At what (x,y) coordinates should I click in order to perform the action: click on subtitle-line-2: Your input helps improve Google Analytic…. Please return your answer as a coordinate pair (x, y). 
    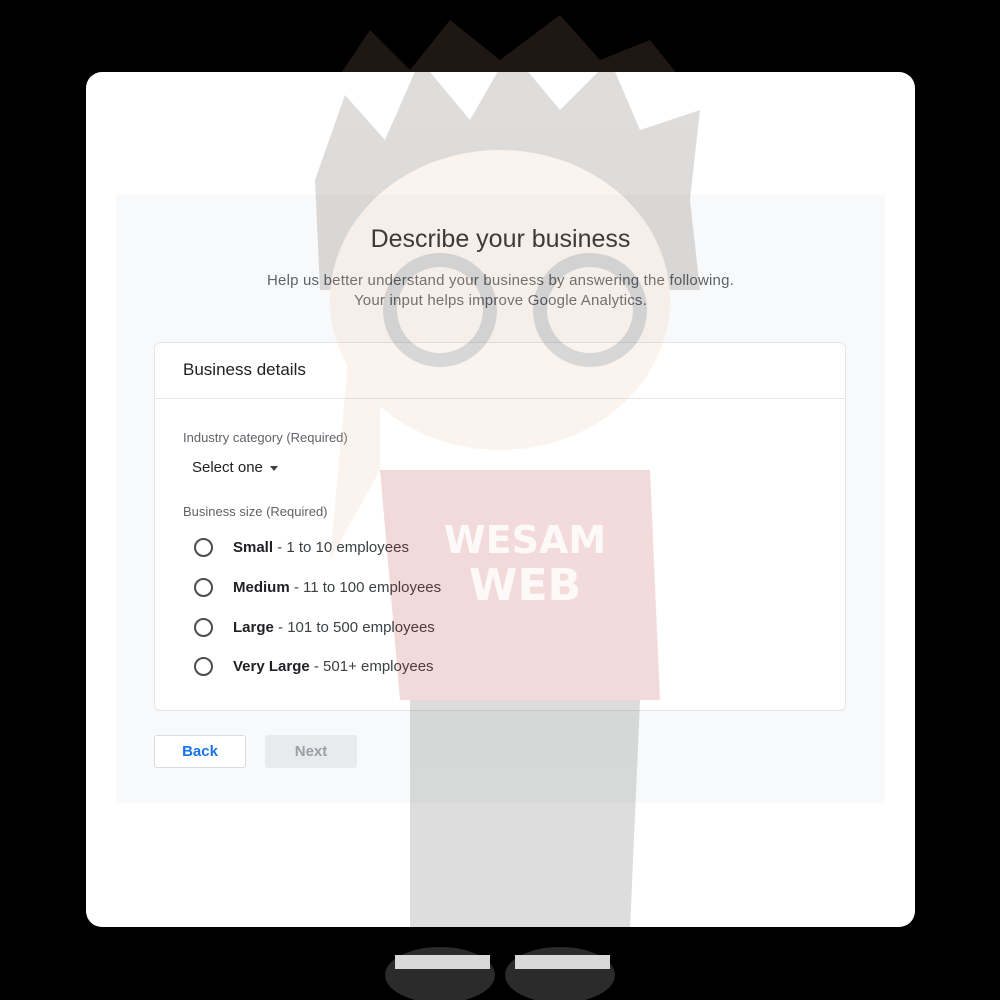
    Looking at the image, I should click on (500, 300).